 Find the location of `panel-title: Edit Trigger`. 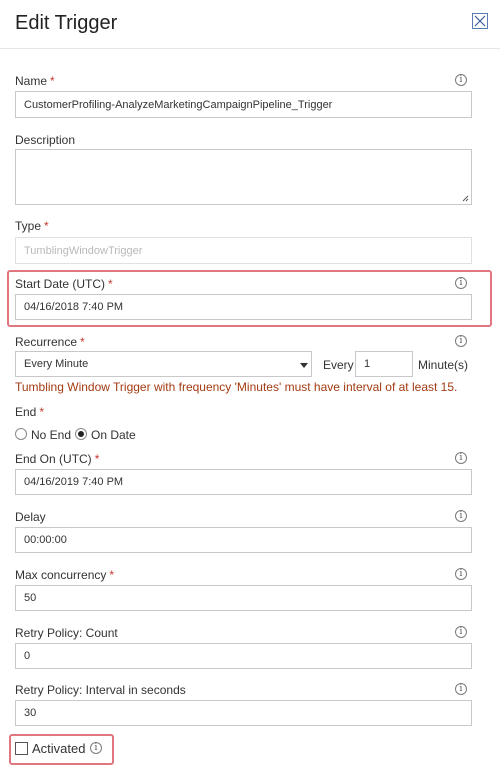

panel-title: Edit Trigger is located at coordinates (66, 23).